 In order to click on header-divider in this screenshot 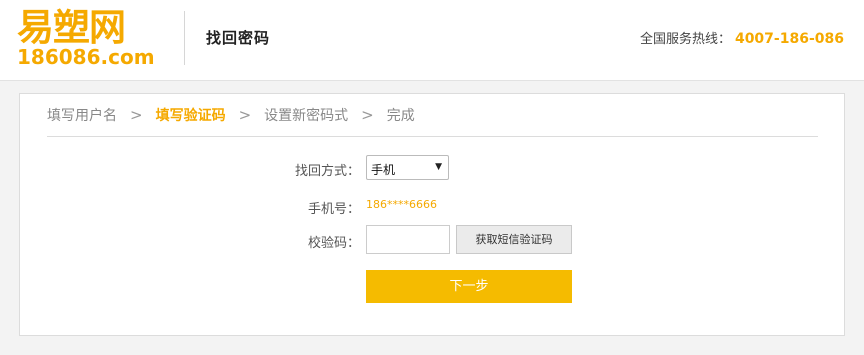, I will do `click(184, 38)`.